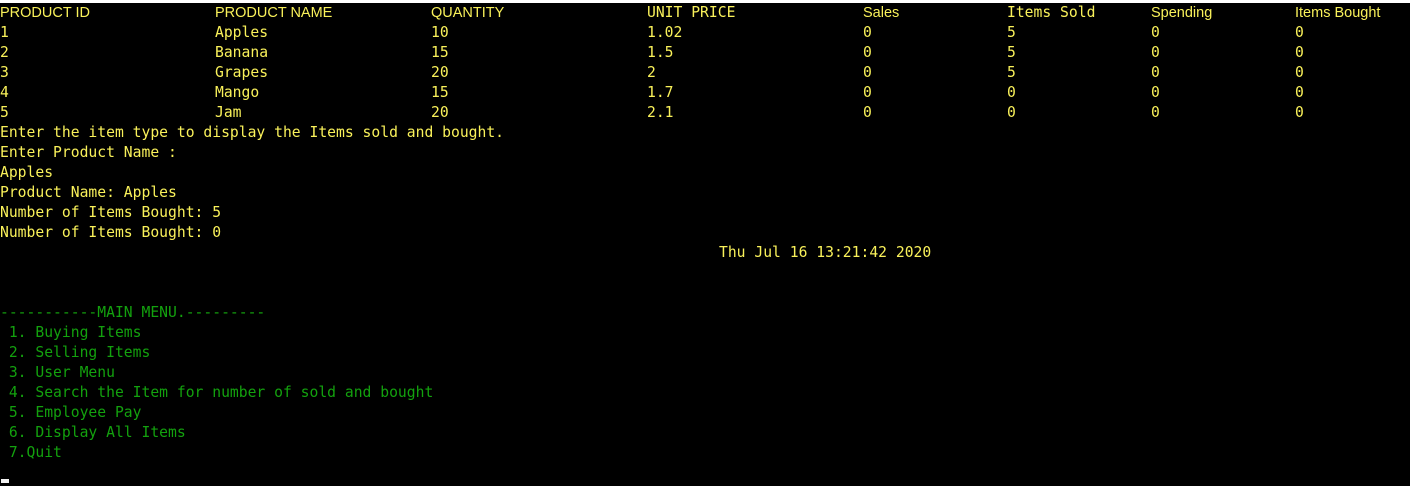  What do you see at coordinates (825, 252) in the screenshot?
I see `timestamp: Thu Jul 16 13:21:42 2020` at bounding box center [825, 252].